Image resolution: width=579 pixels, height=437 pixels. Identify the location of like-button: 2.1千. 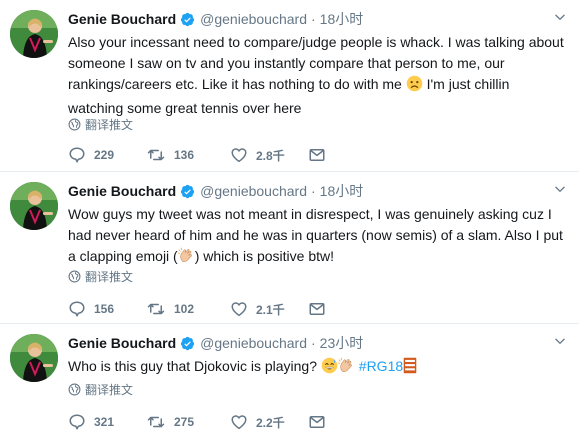
(269, 309).